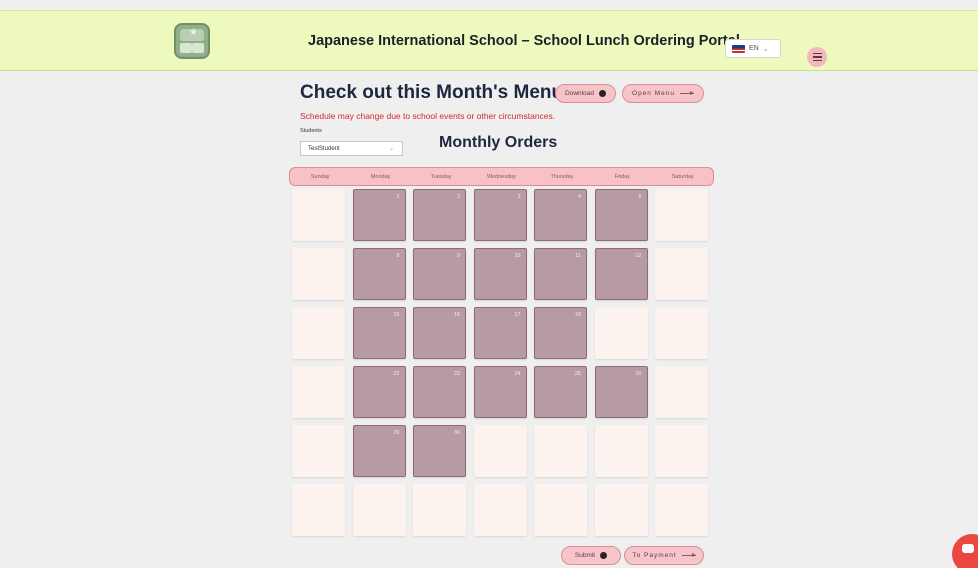  What do you see at coordinates (500, 215) in the screenshot?
I see `calendar-day-cell: 3` at bounding box center [500, 215].